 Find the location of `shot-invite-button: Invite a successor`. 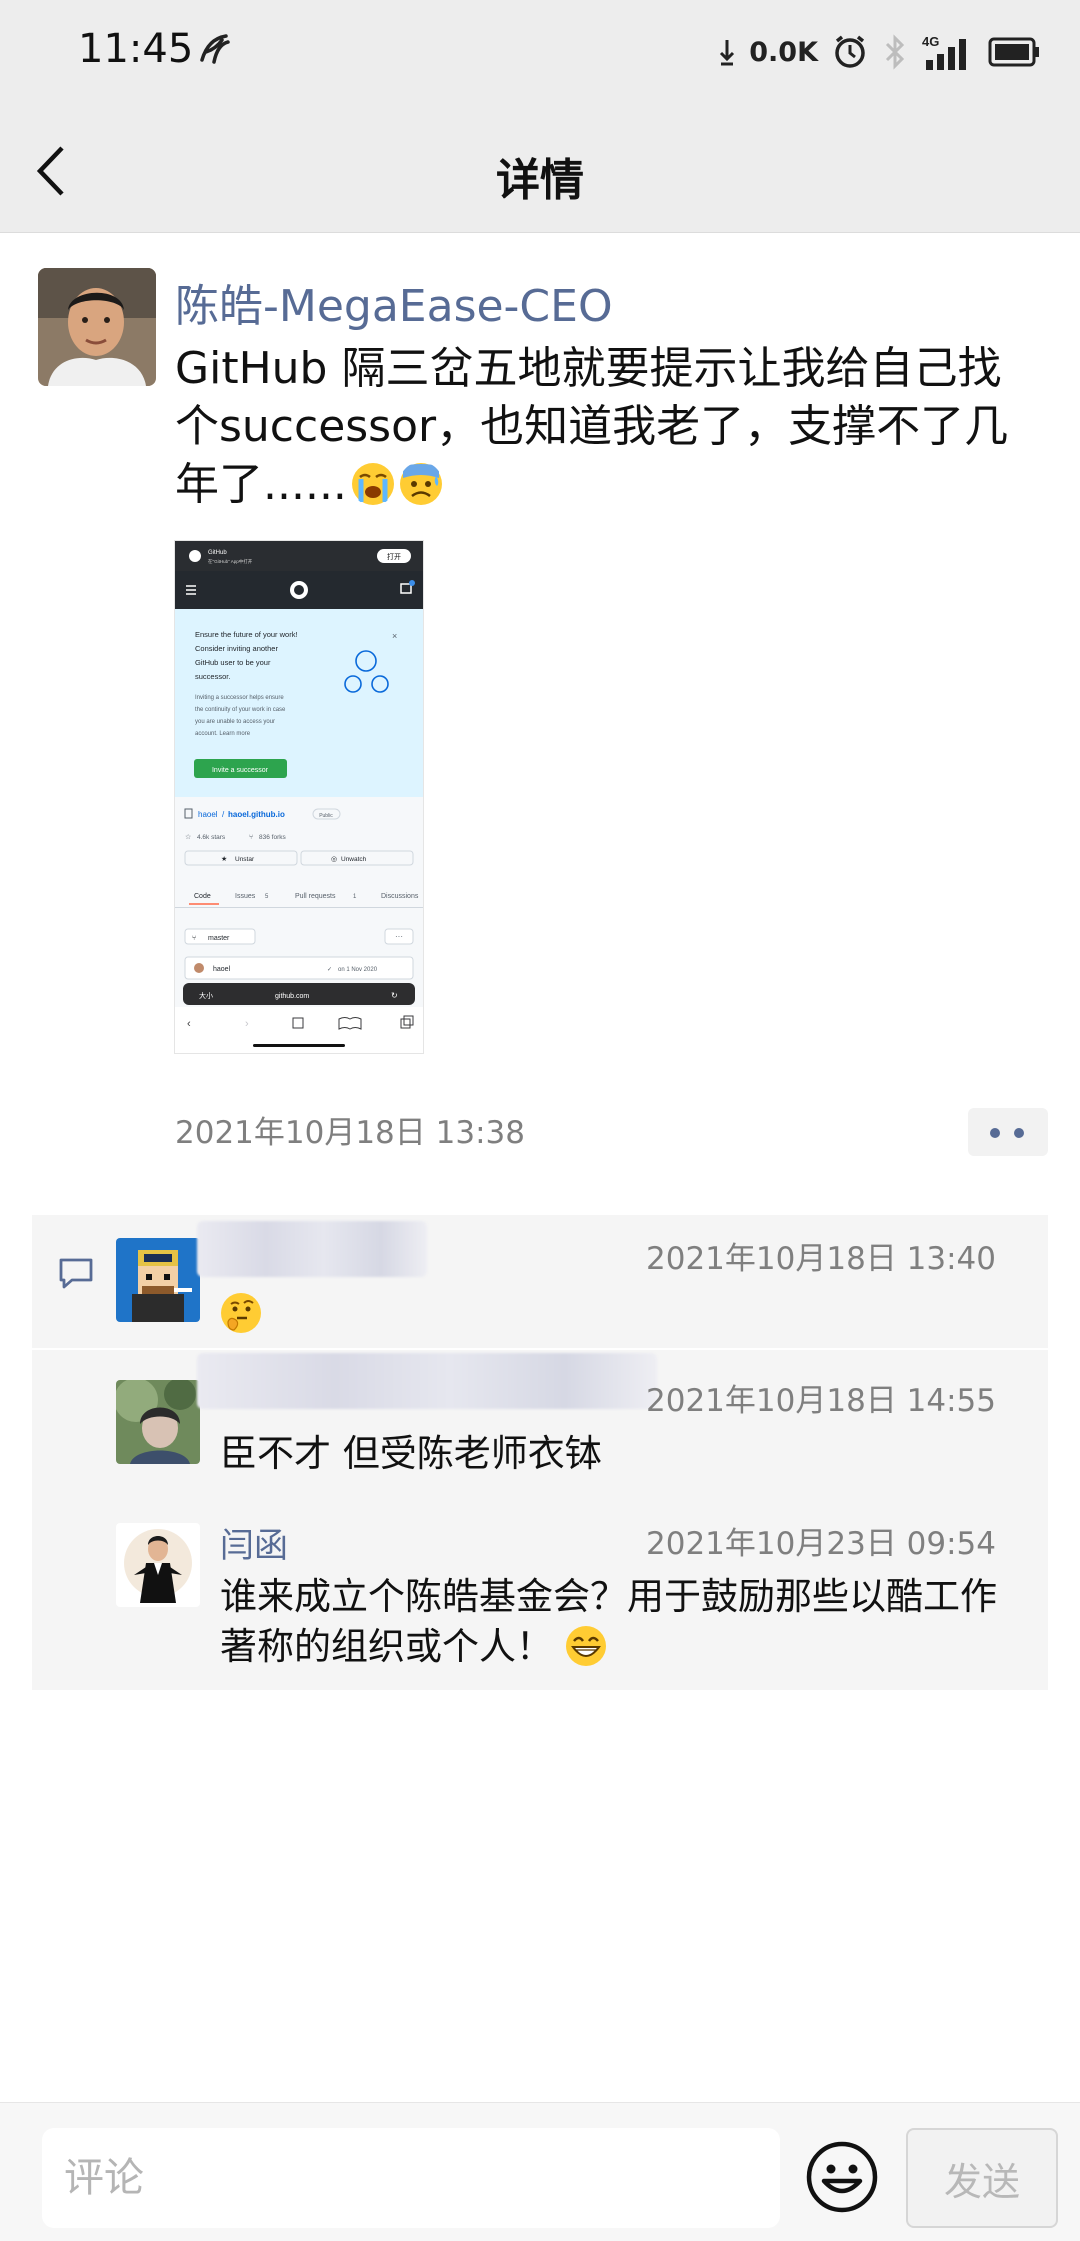

shot-invite-button: Invite a successor is located at coordinates (240, 770).